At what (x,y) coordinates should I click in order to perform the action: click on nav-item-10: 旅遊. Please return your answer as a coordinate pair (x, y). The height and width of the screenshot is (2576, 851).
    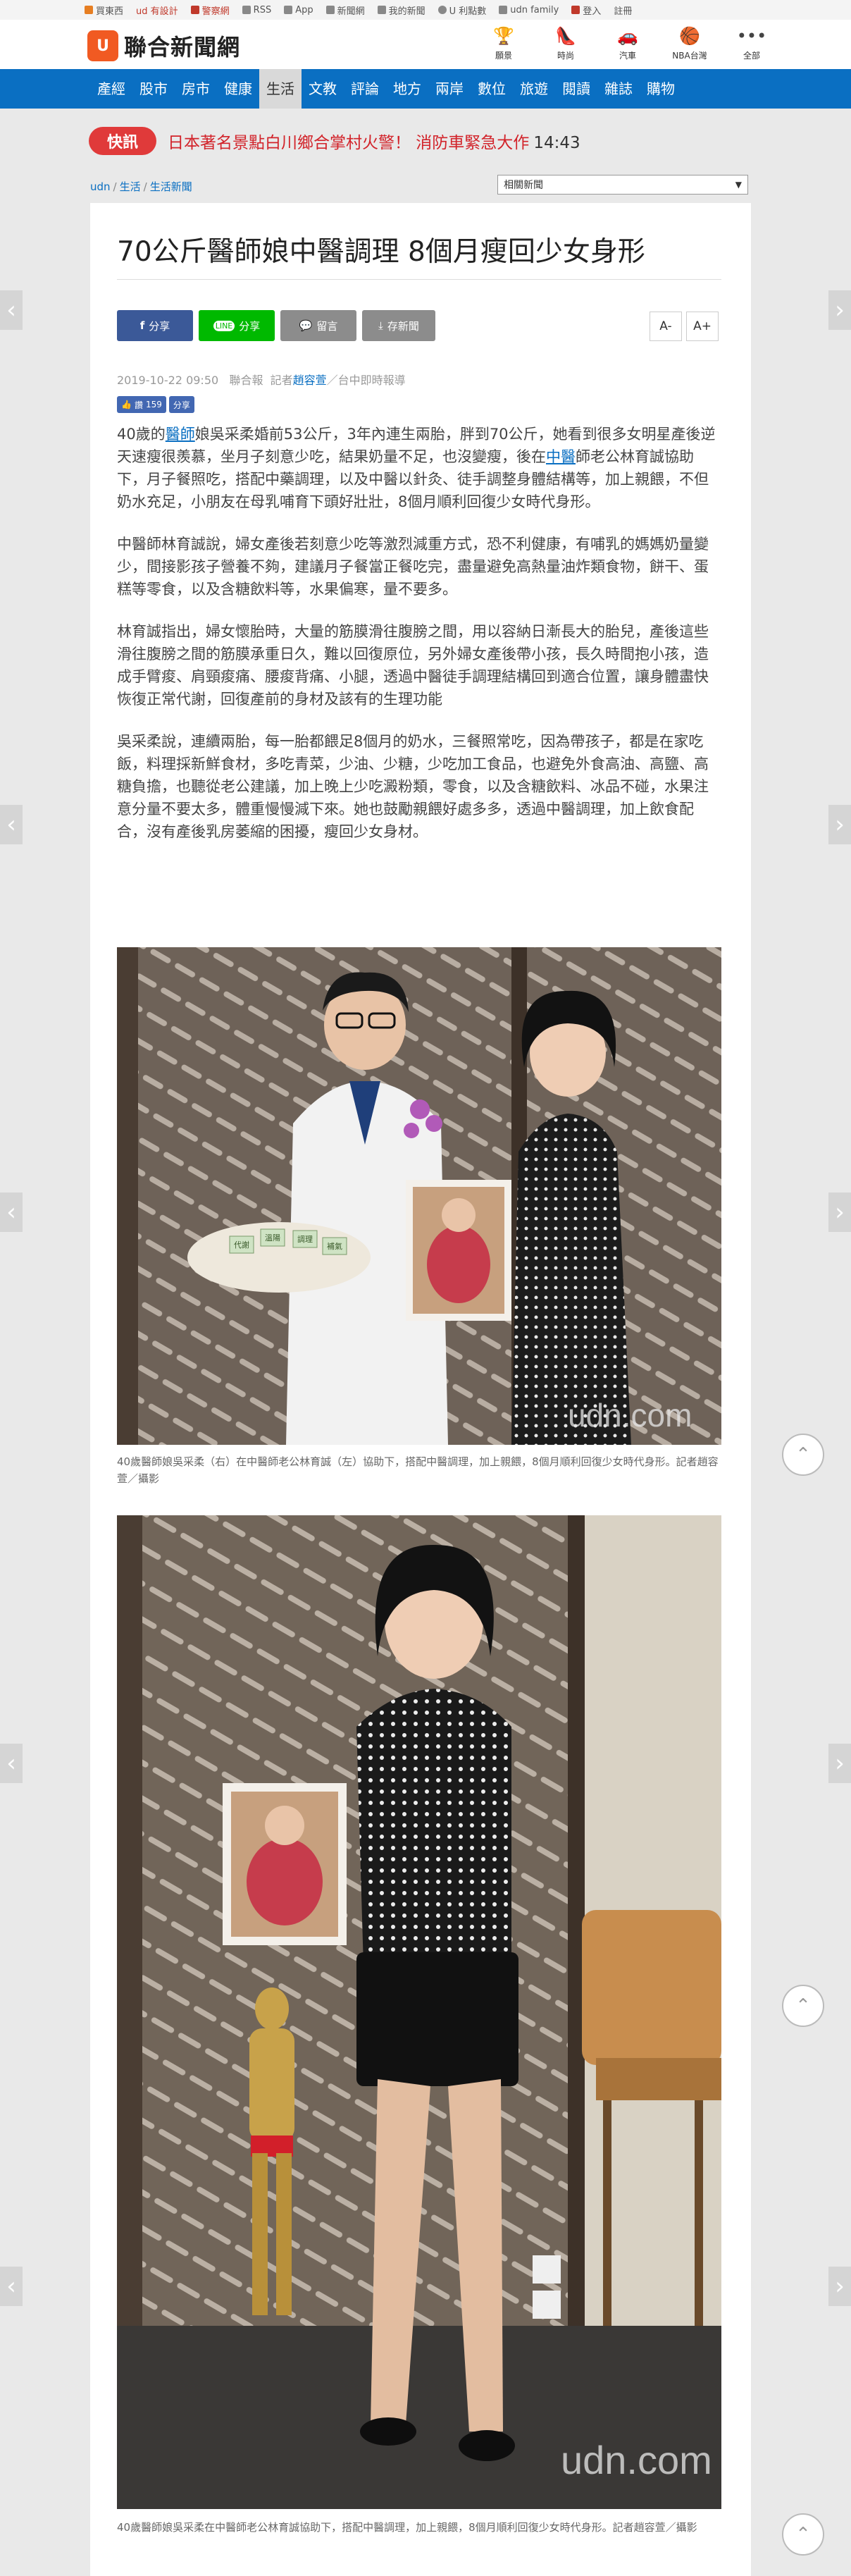
    Looking at the image, I should click on (534, 89).